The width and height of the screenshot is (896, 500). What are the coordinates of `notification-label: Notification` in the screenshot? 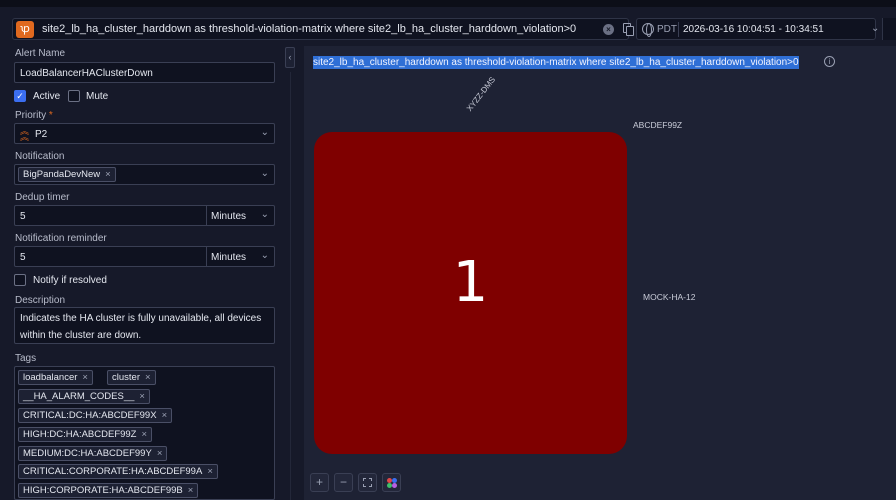 It's located at (40, 156).